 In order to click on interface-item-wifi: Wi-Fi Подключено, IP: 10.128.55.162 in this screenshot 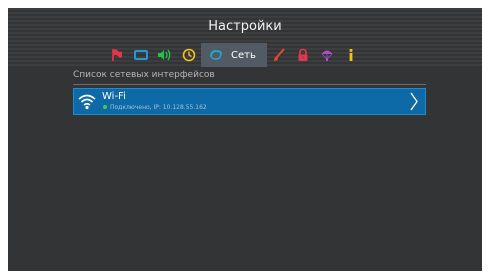, I will do `click(249, 101)`.